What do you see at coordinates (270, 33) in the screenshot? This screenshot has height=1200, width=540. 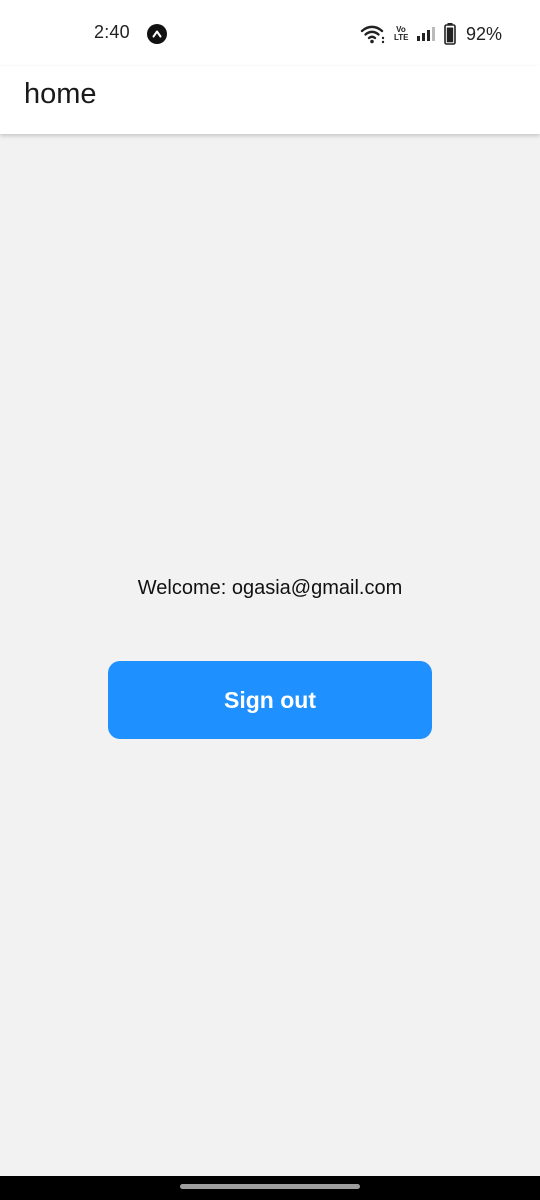 I see `status-bar: 2:40 Vo LTE 92%` at bounding box center [270, 33].